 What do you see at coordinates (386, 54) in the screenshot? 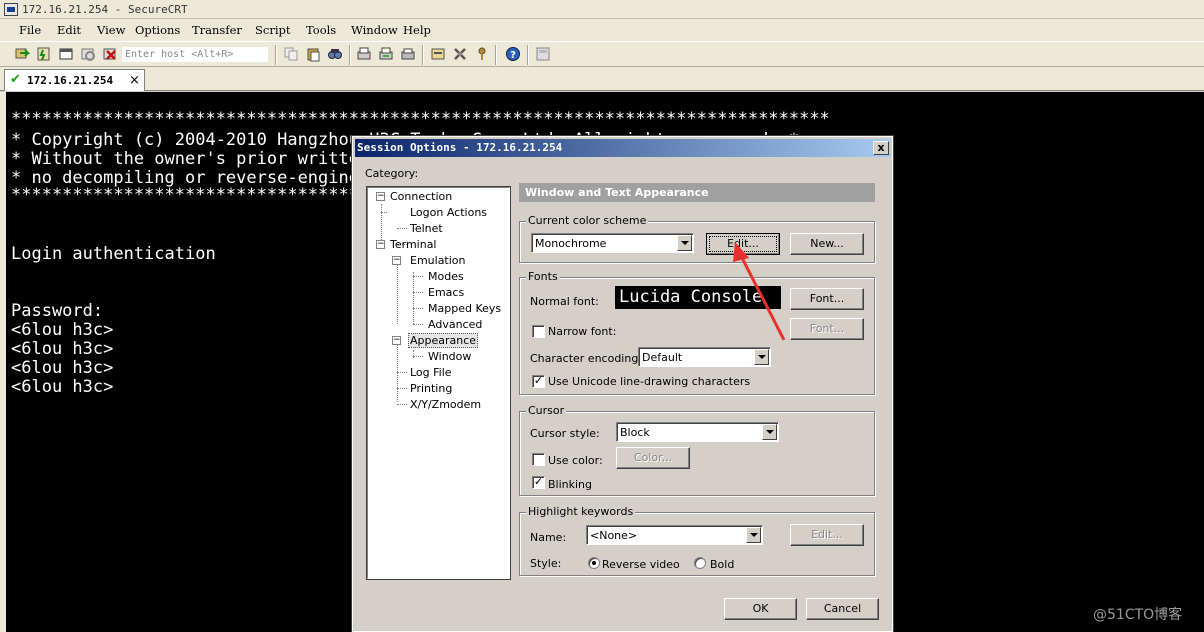
I see `print-selection-icon` at bounding box center [386, 54].